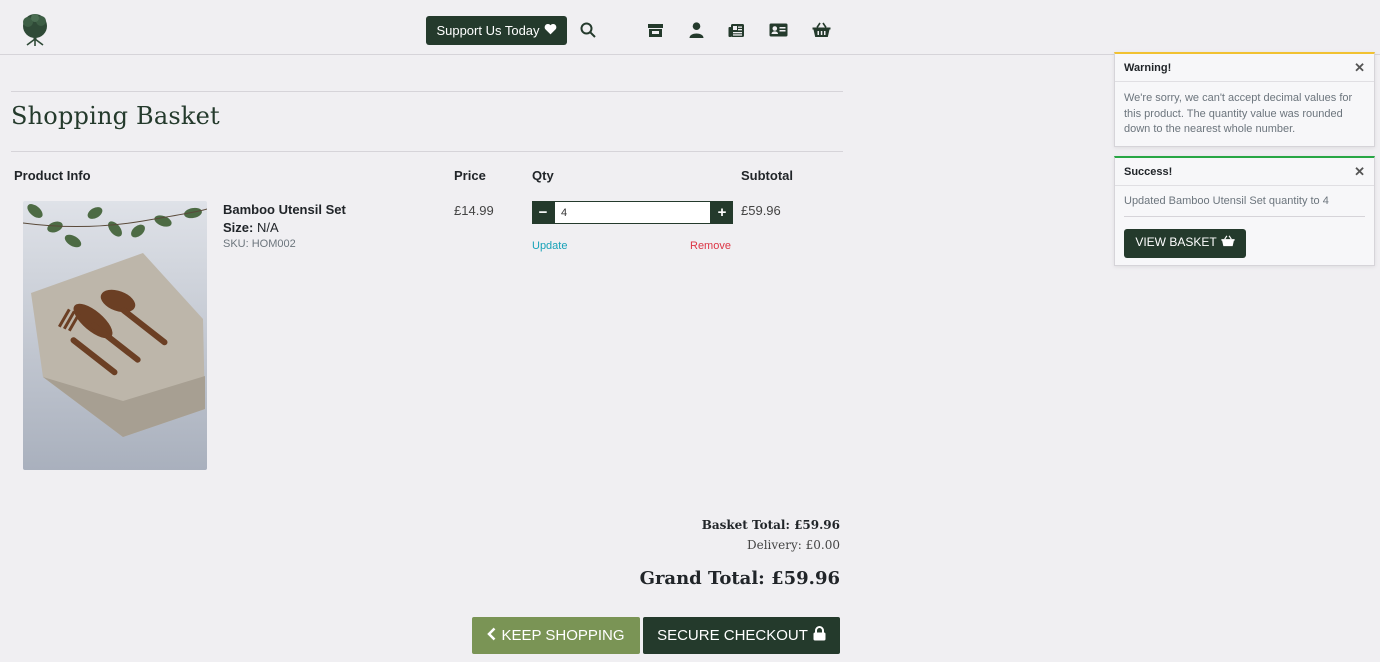 The image size is (1380, 662). What do you see at coordinates (710, 246) in the screenshot?
I see `remove-link: Remove` at bounding box center [710, 246].